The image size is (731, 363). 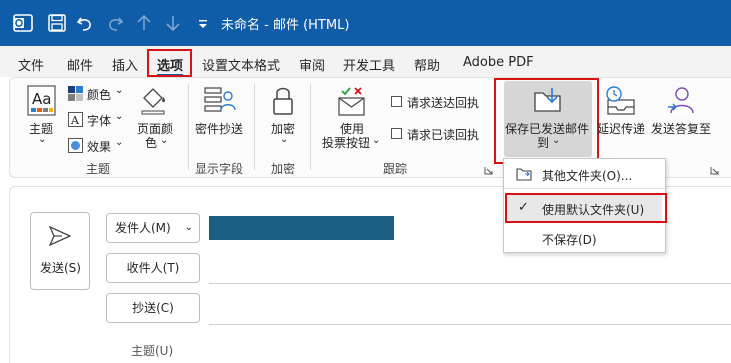 I want to click on fonts-icon: A, so click(x=75, y=119).